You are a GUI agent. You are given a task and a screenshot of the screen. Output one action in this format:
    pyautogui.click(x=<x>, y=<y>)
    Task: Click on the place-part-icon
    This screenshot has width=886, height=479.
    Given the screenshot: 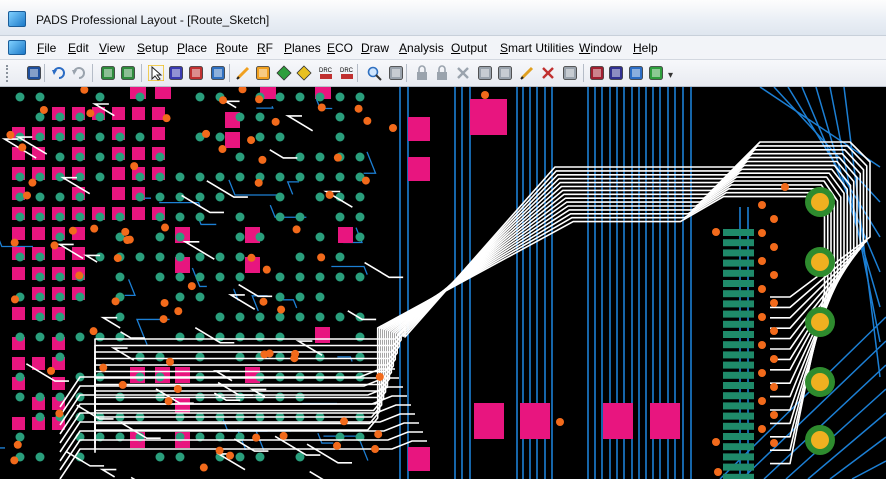 What is the action you would take?
    pyautogui.click(x=176, y=73)
    